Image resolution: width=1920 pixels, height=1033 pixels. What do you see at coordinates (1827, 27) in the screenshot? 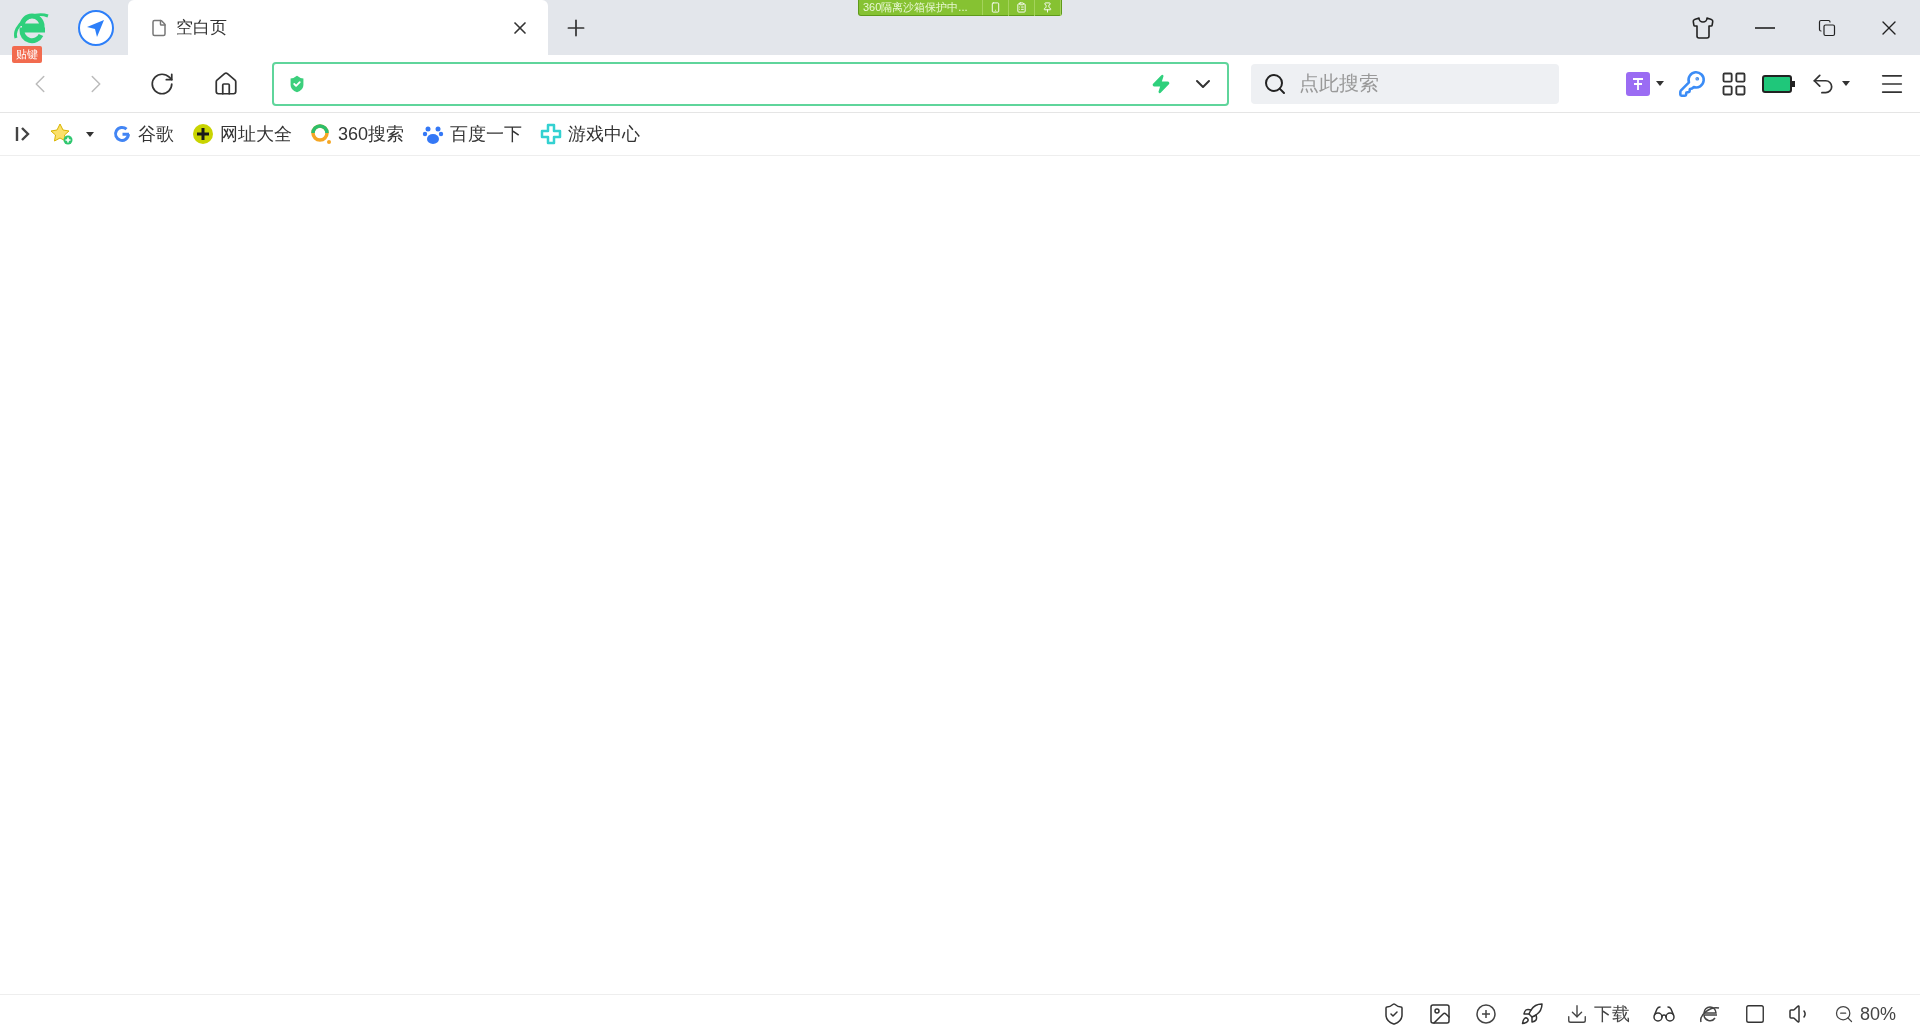
I see `restore-icon` at bounding box center [1827, 27].